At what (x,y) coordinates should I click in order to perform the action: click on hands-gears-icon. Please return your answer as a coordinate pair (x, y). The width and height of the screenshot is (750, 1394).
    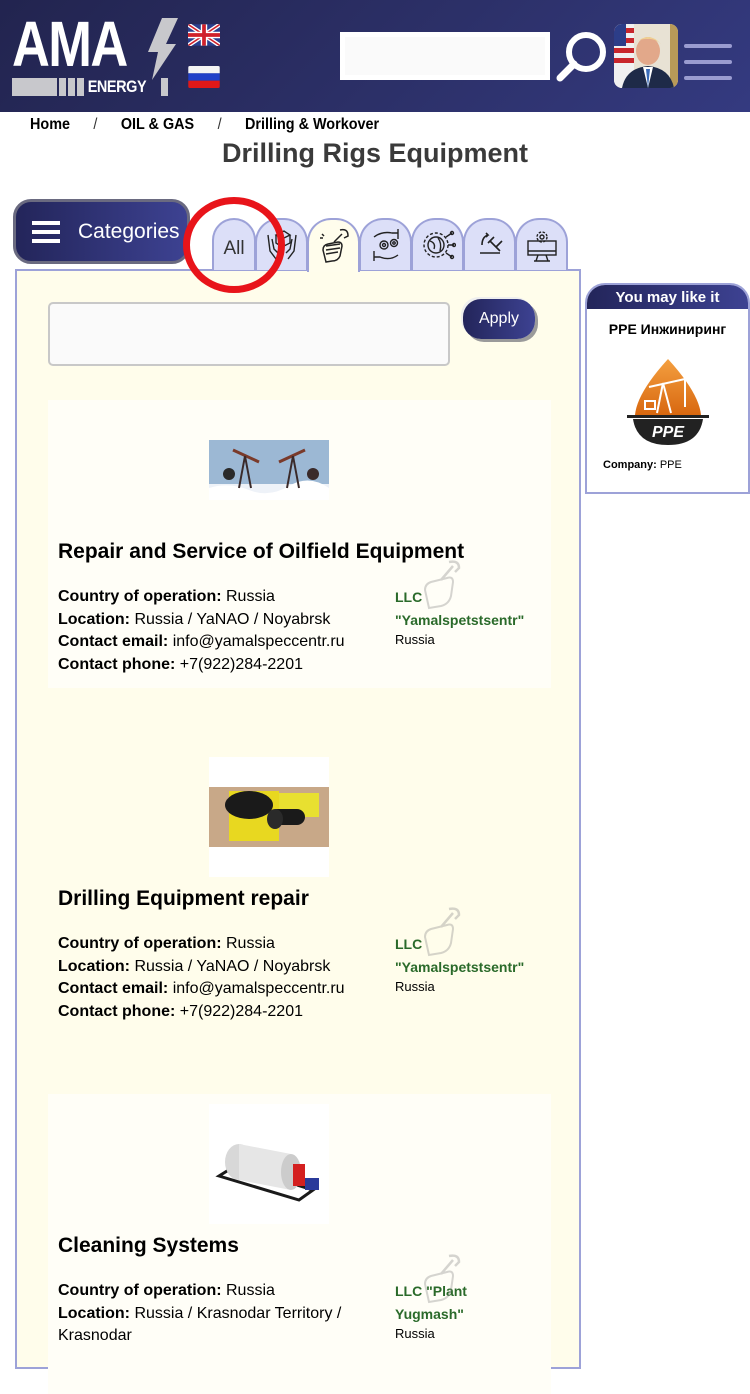
    Looking at the image, I should click on (385, 245).